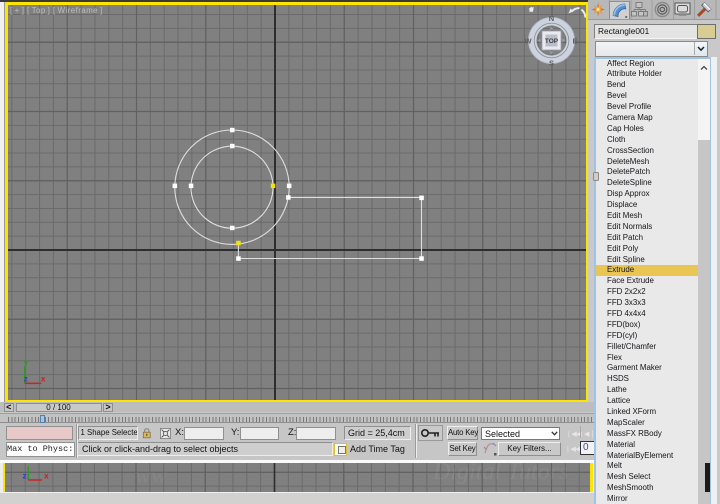  I want to click on svg-text: Digital Tutors, so click(500, 474).